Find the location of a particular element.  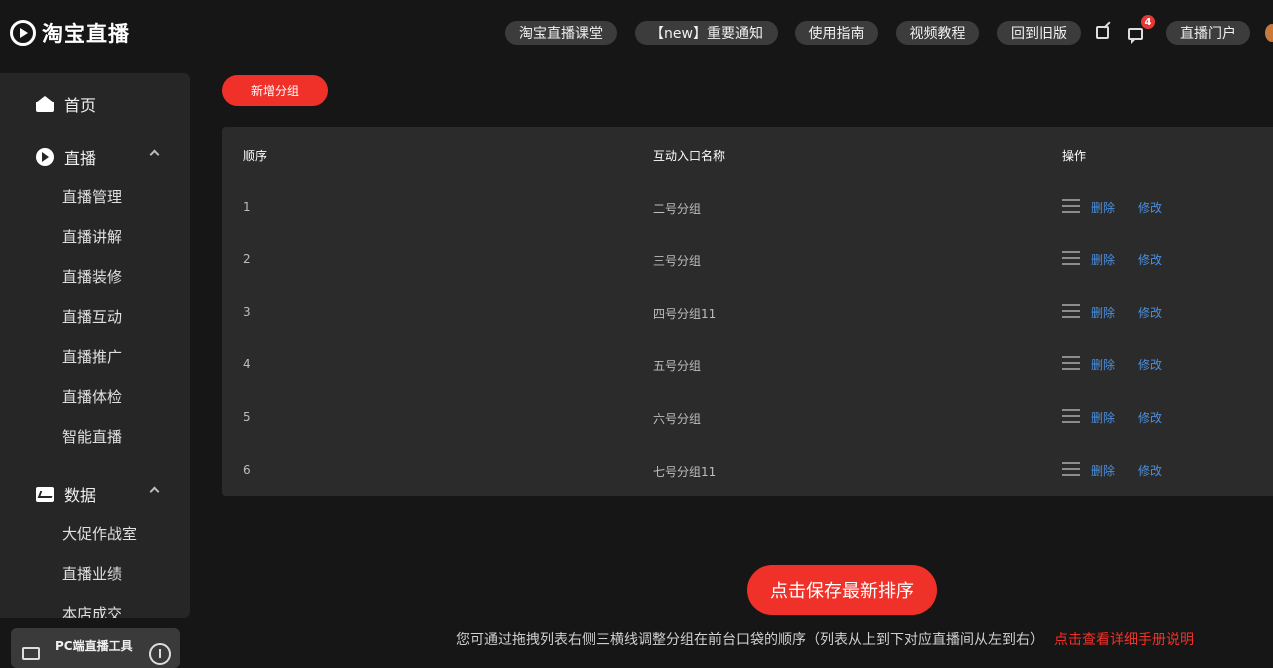

add-group-button: 新增分组 is located at coordinates (275, 90).